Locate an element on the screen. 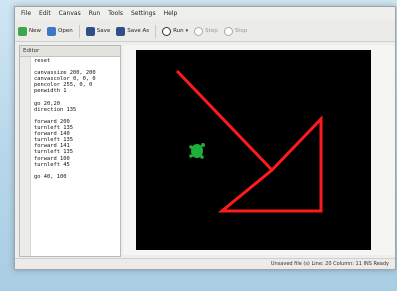 This screenshot has width=397, height=291. open-button: Open is located at coordinates (60, 31).